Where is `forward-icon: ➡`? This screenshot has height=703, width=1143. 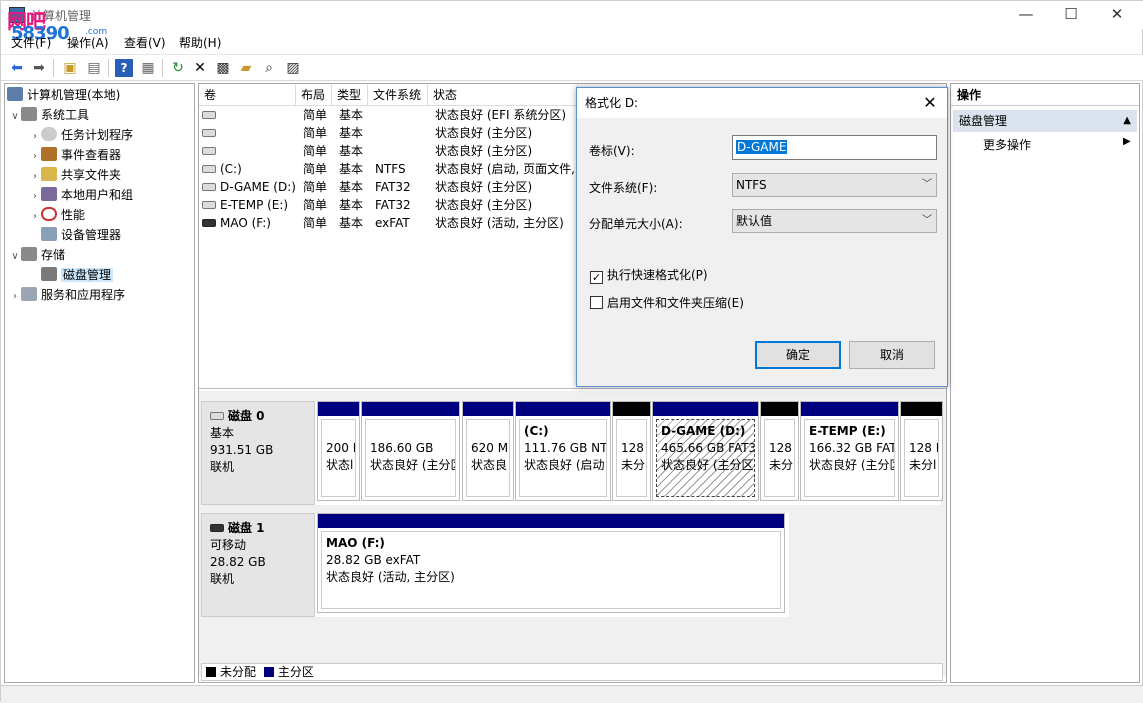 forward-icon: ➡ is located at coordinates (39, 68).